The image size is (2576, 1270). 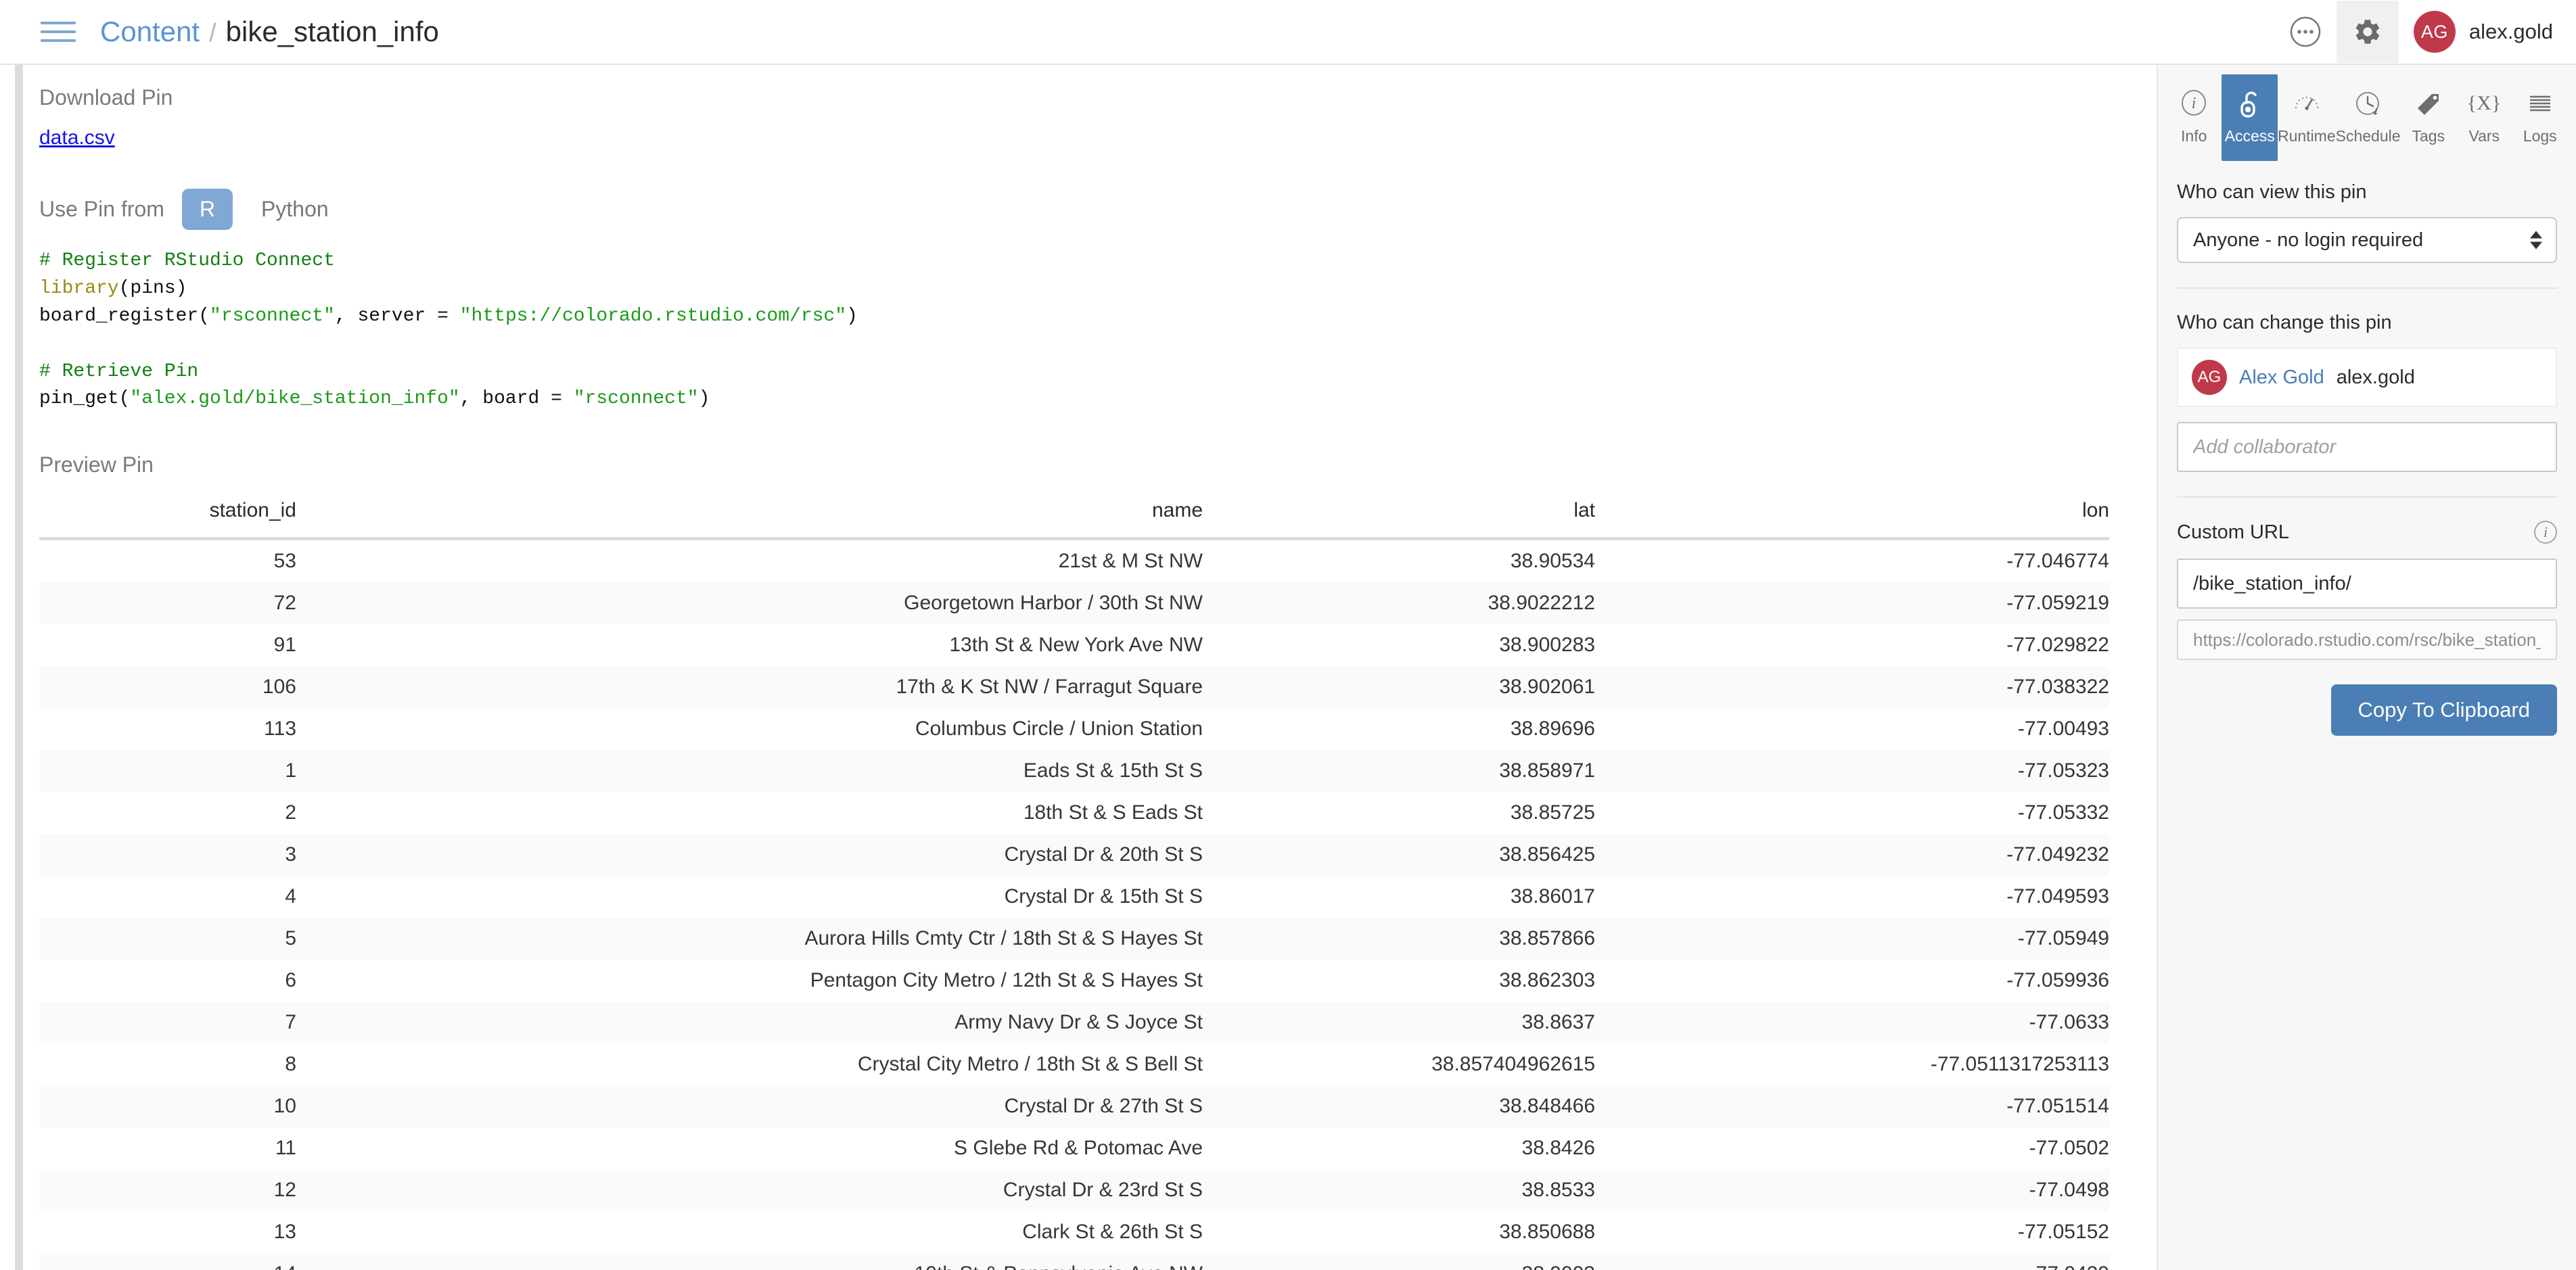 I want to click on cell-lat: 38.8533, so click(x=1558, y=1190).